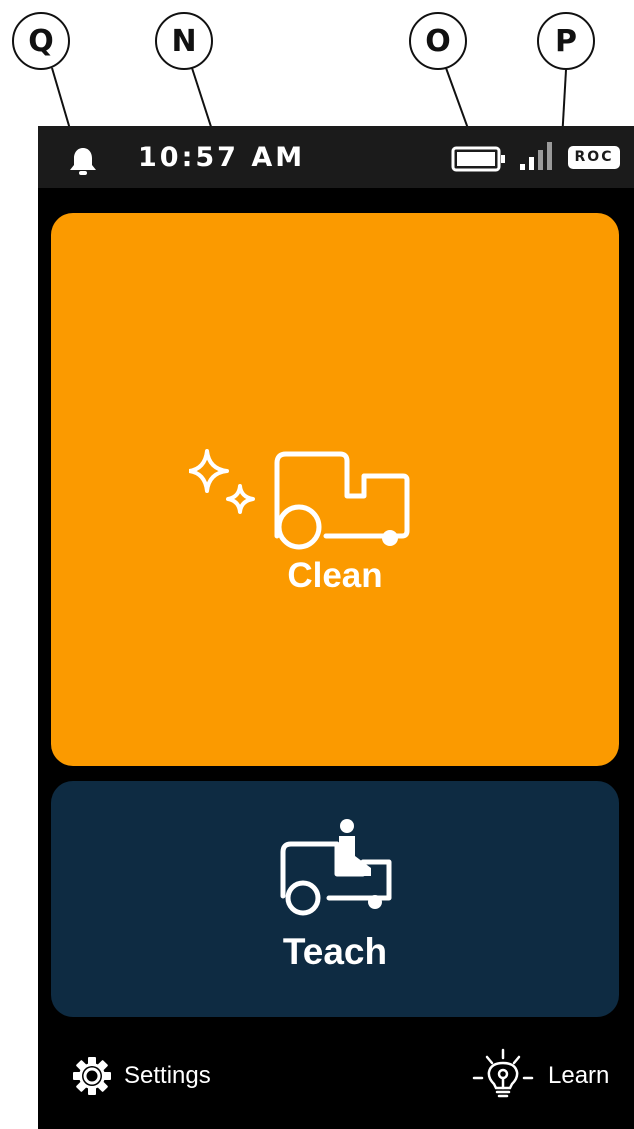 The height and width of the screenshot is (1129, 634). Describe the element at coordinates (299, 499) in the screenshot. I see `sparkle-scrubber-icon` at that location.